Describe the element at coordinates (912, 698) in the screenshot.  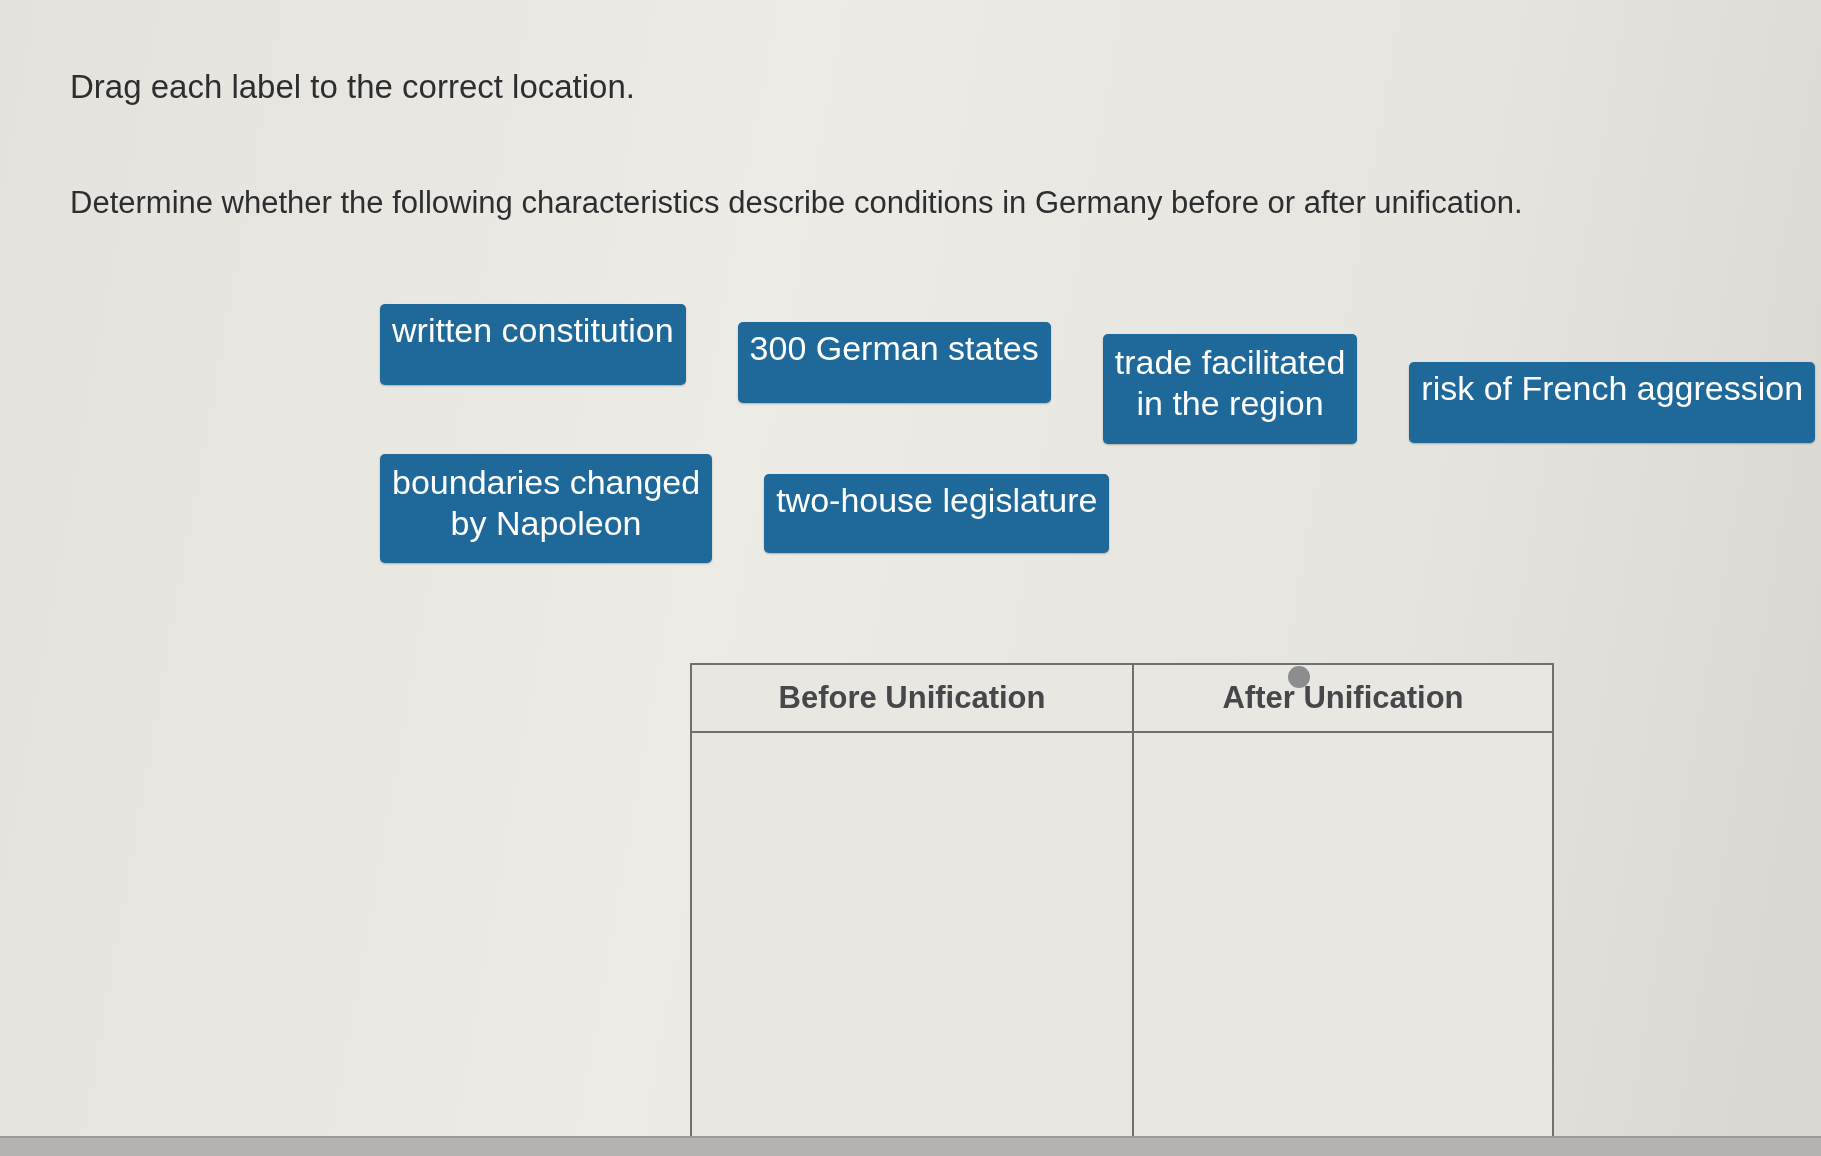
I see `column-header: Before Unification` at that location.